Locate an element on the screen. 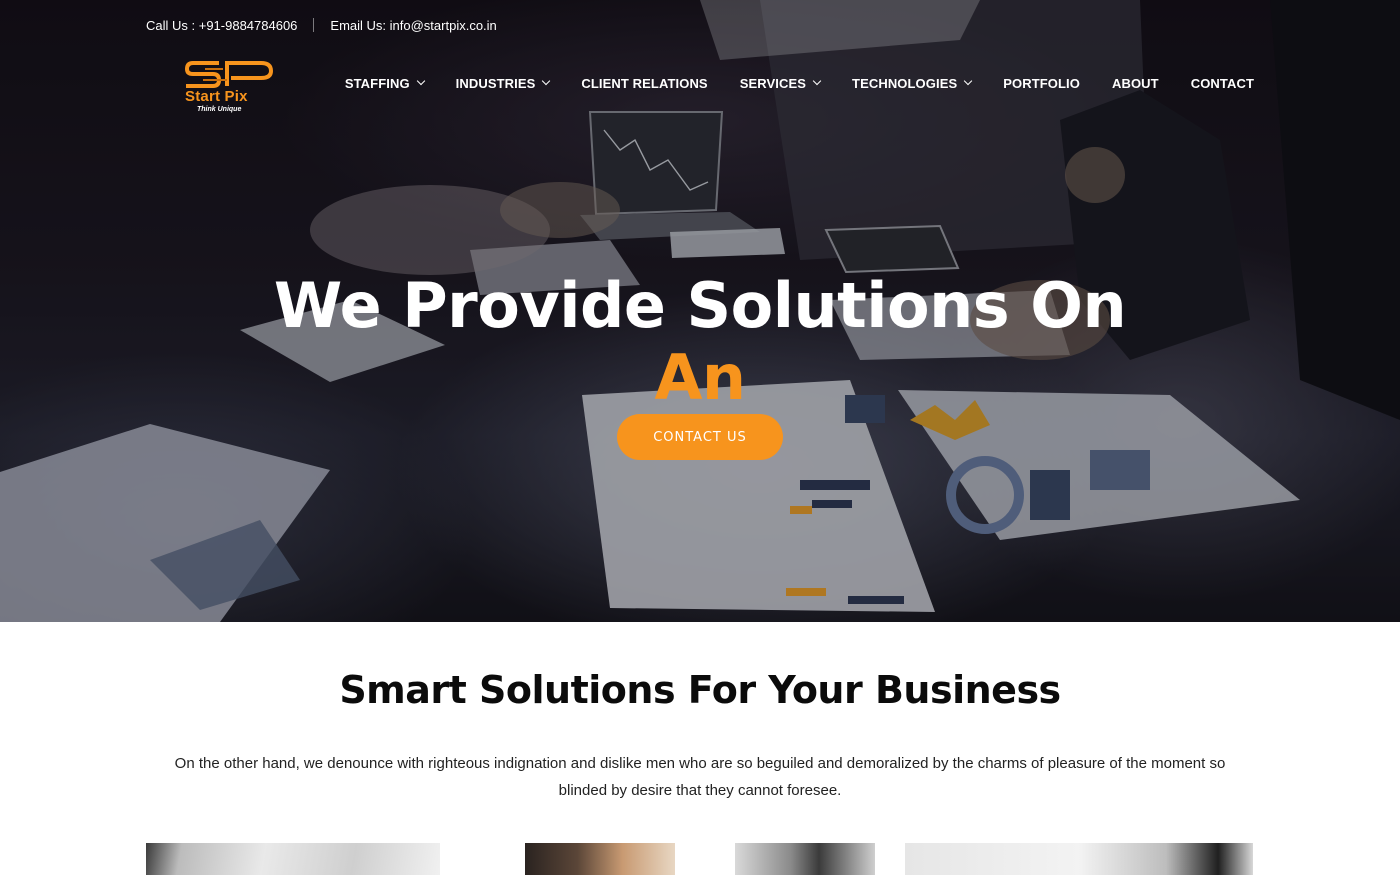 The image size is (1400, 875). nav-label: CLIENT RELATIONS is located at coordinates (644, 83).